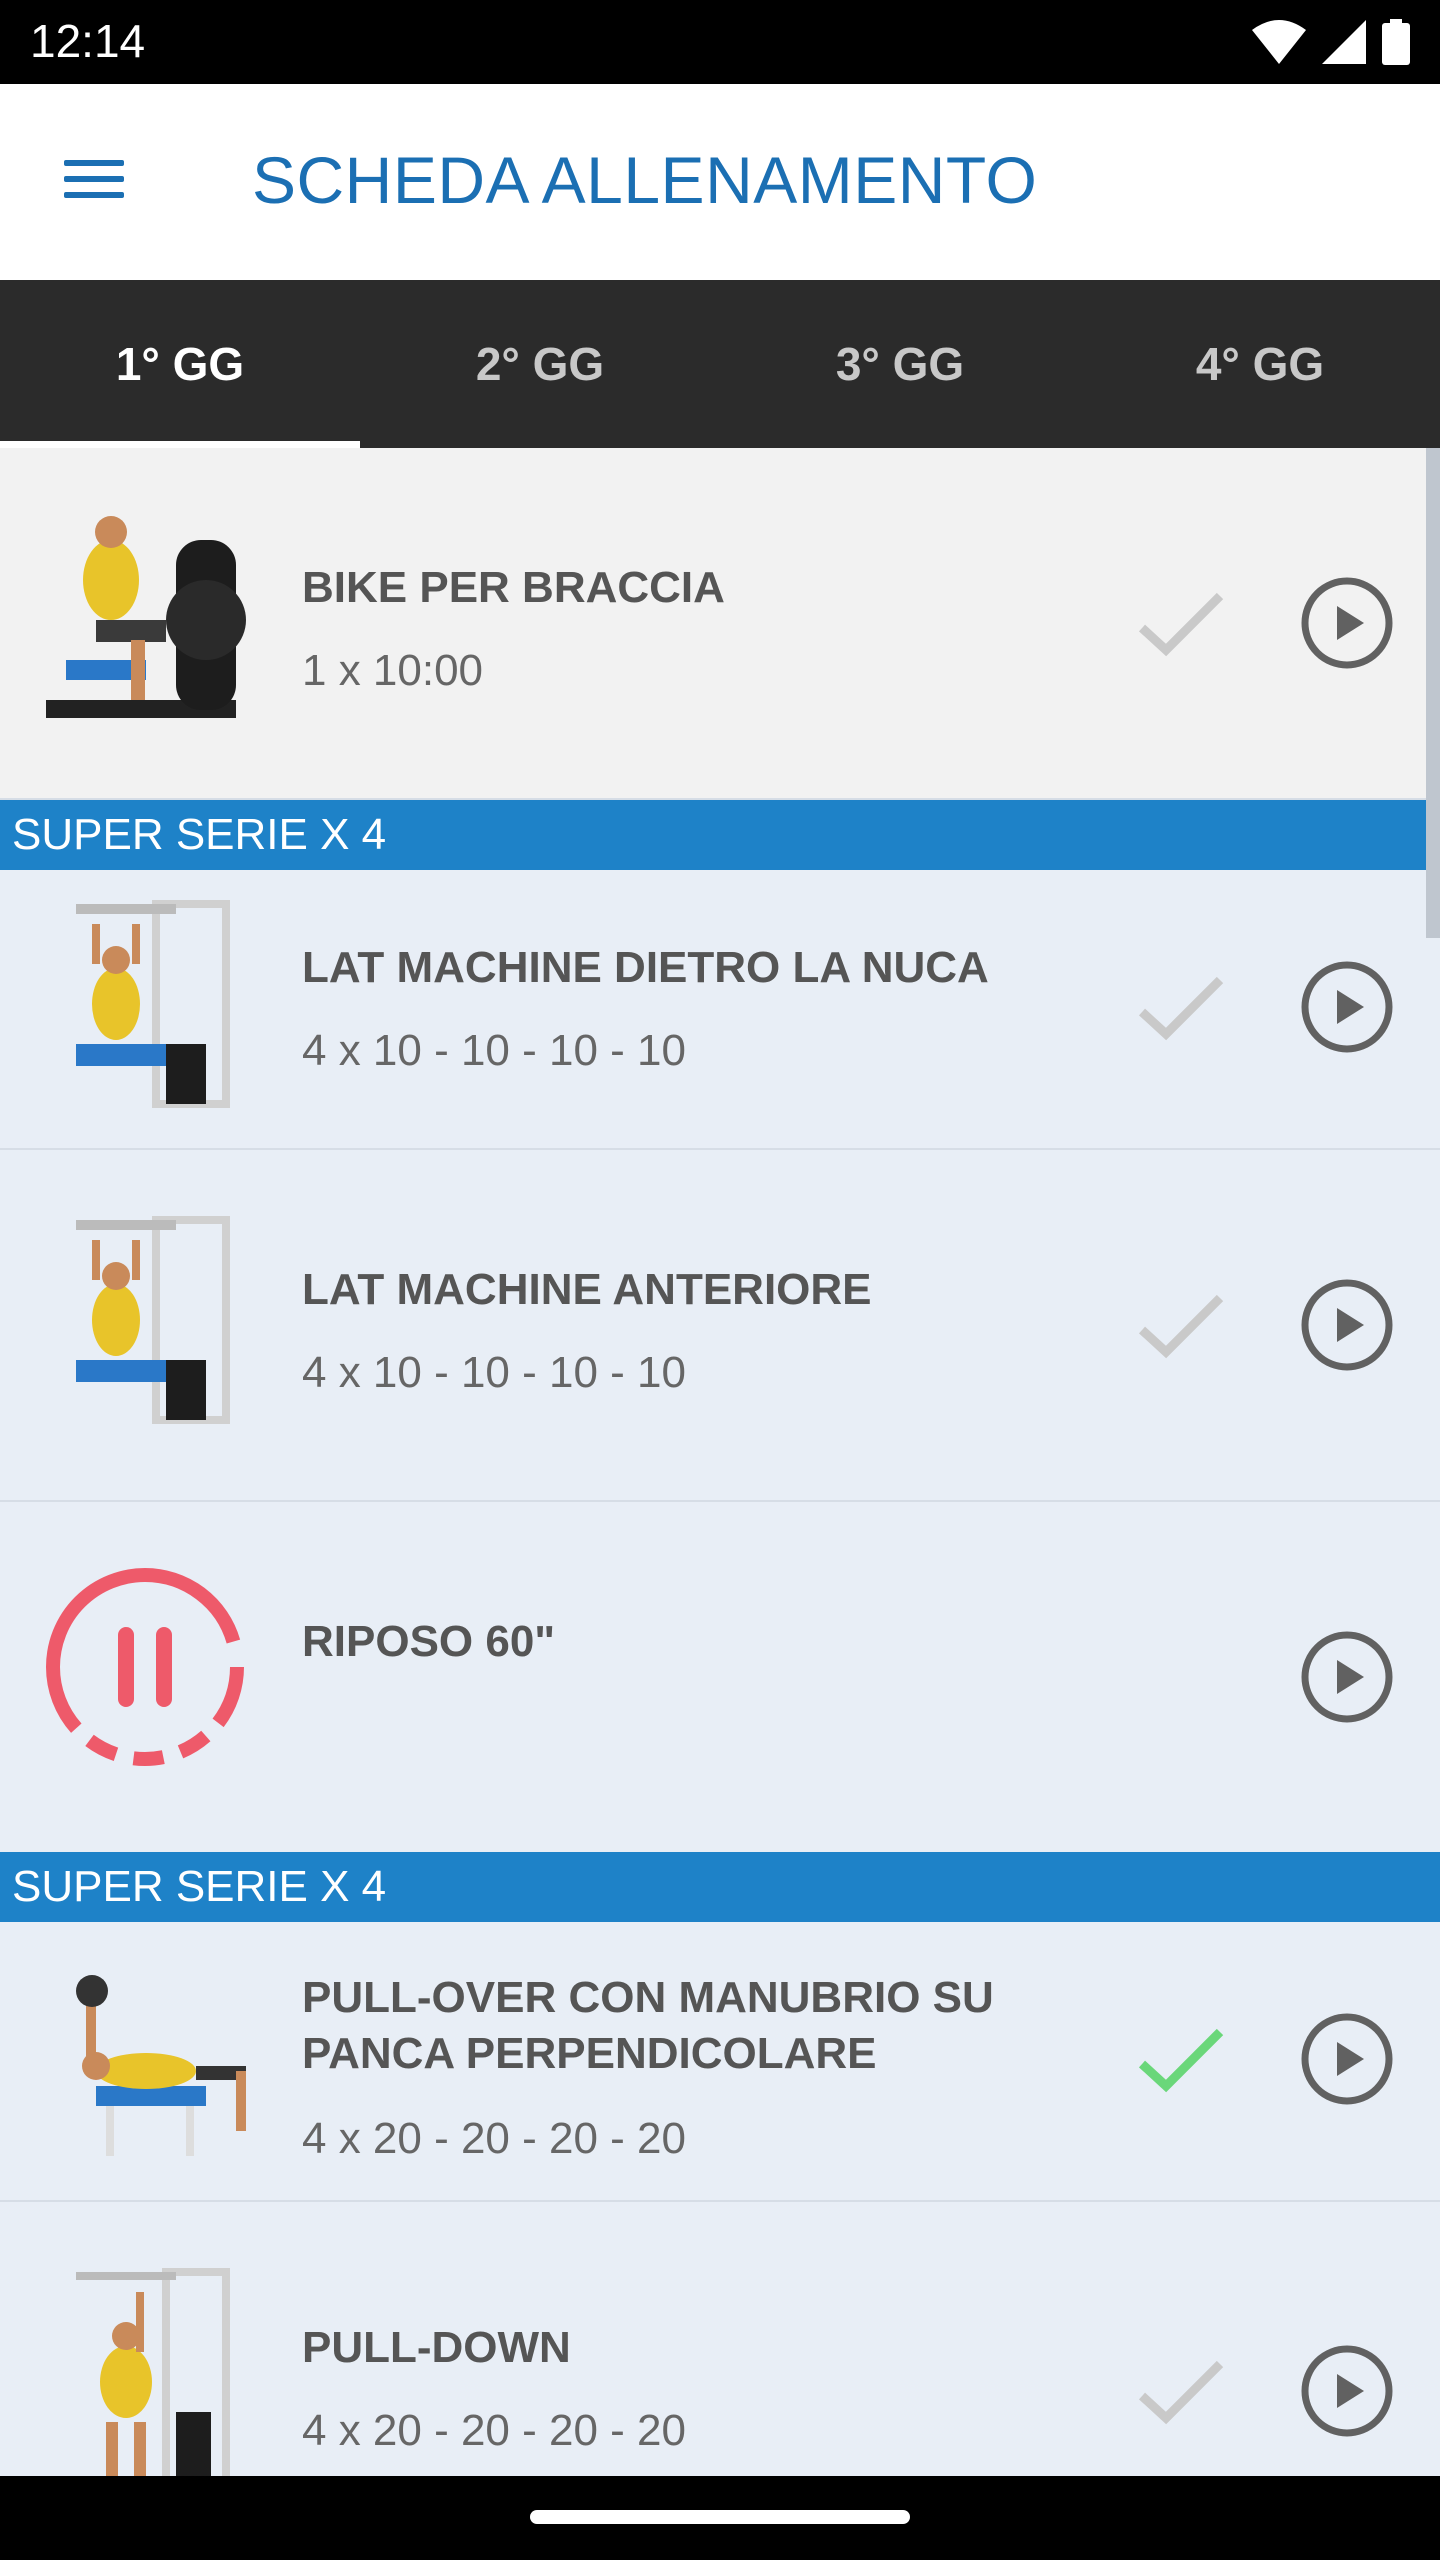 The width and height of the screenshot is (1440, 2560). I want to click on check-icon-done, so click(1181, 2059).